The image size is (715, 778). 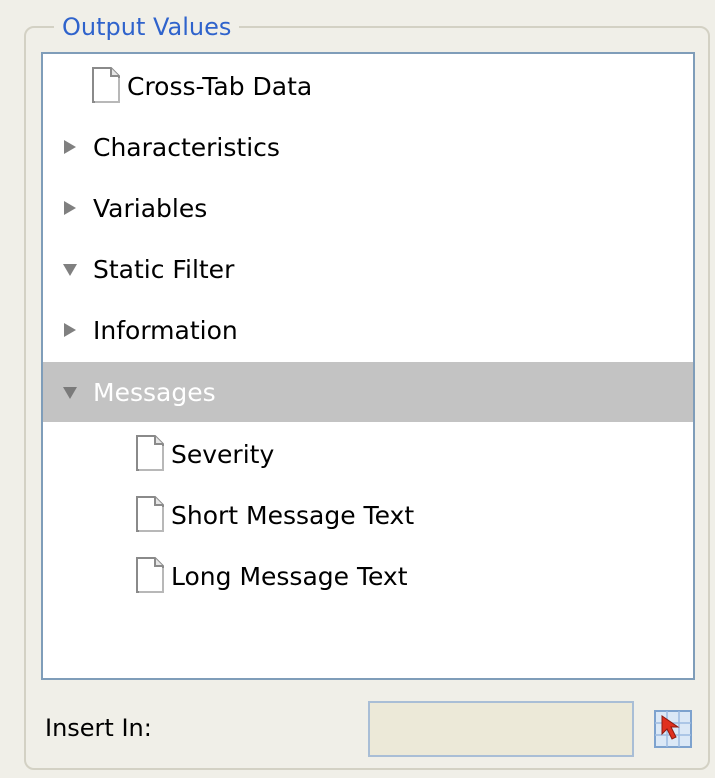 What do you see at coordinates (223, 454) in the screenshot?
I see `tree-item-label: Severity` at bounding box center [223, 454].